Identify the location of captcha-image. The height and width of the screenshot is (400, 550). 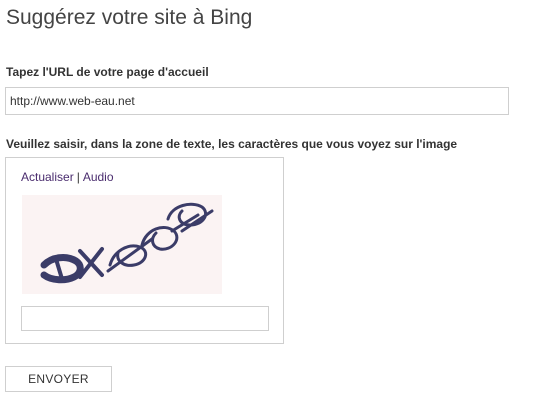
(122, 244).